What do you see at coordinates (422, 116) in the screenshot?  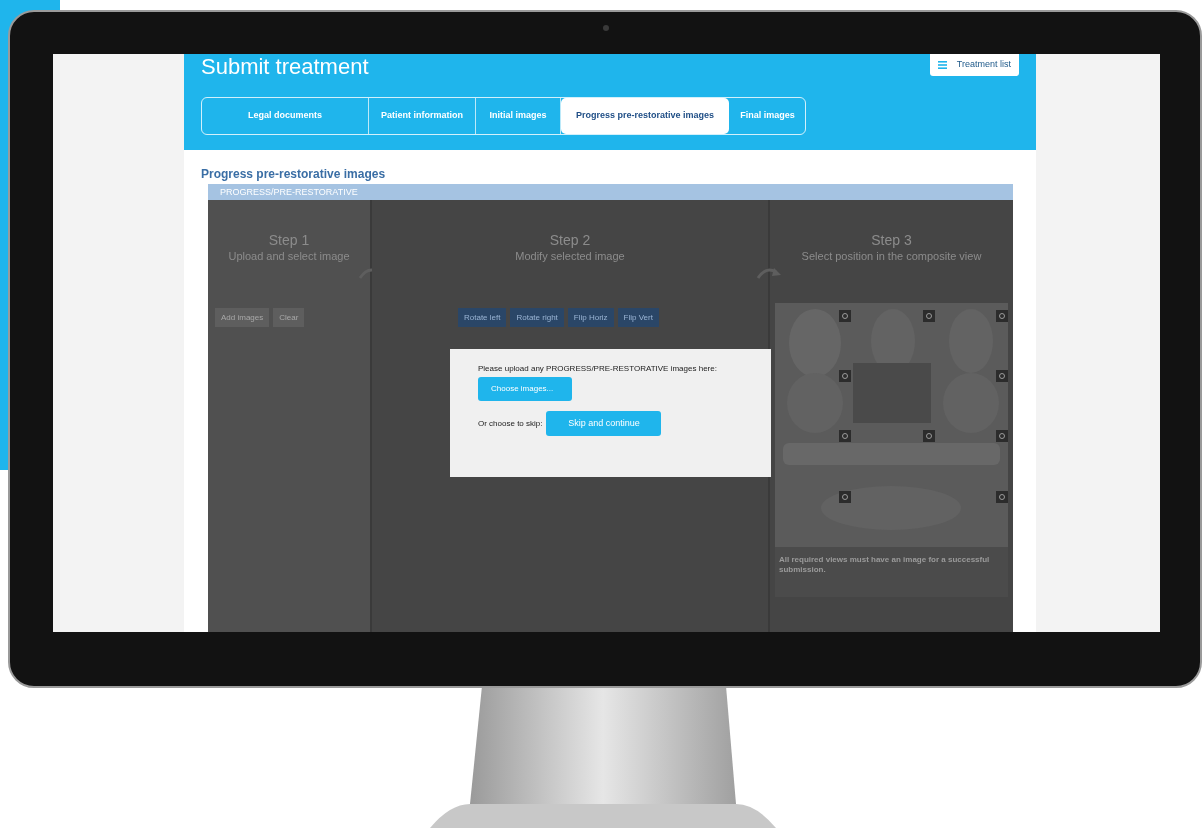 I see `tab: Patient information` at bounding box center [422, 116].